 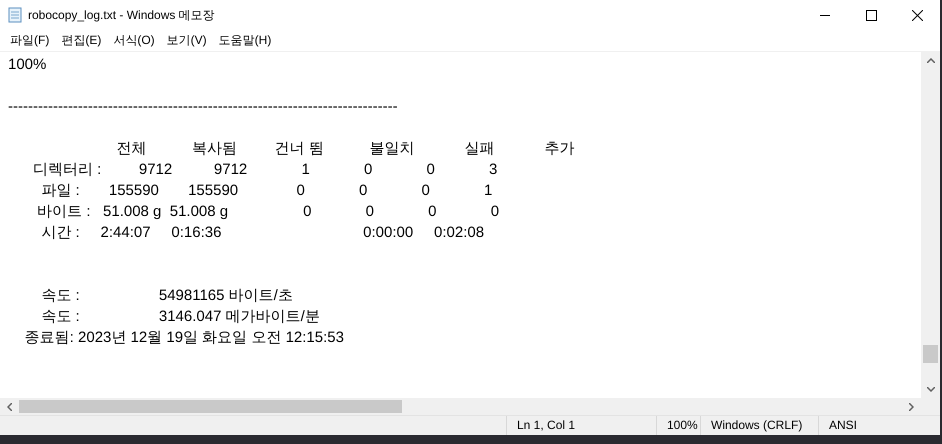 I want to click on text-line: 종료됨: 2023년 12월 19일 화요일 오전 12:15:53, so click(x=184, y=337).